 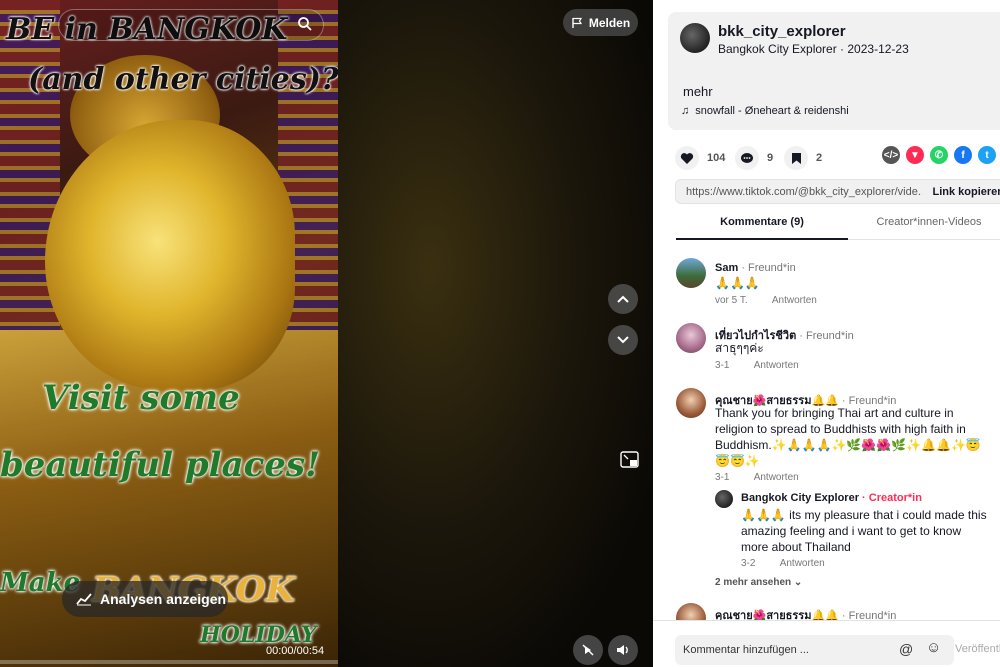 What do you see at coordinates (814, 650) in the screenshot?
I see `comment-input: Kommentar hinzufügen ... @ ☺` at bounding box center [814, 650].